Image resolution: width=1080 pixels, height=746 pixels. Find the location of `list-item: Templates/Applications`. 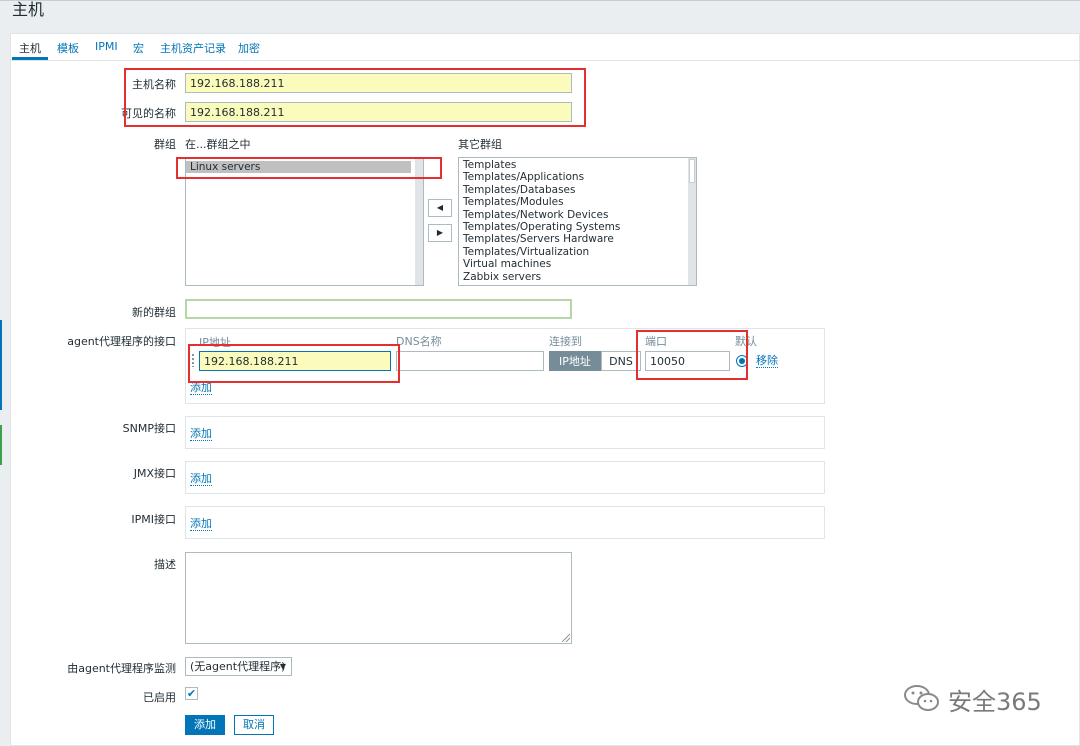

list-item: Templates/Applications is located at coordinates (577, 177).